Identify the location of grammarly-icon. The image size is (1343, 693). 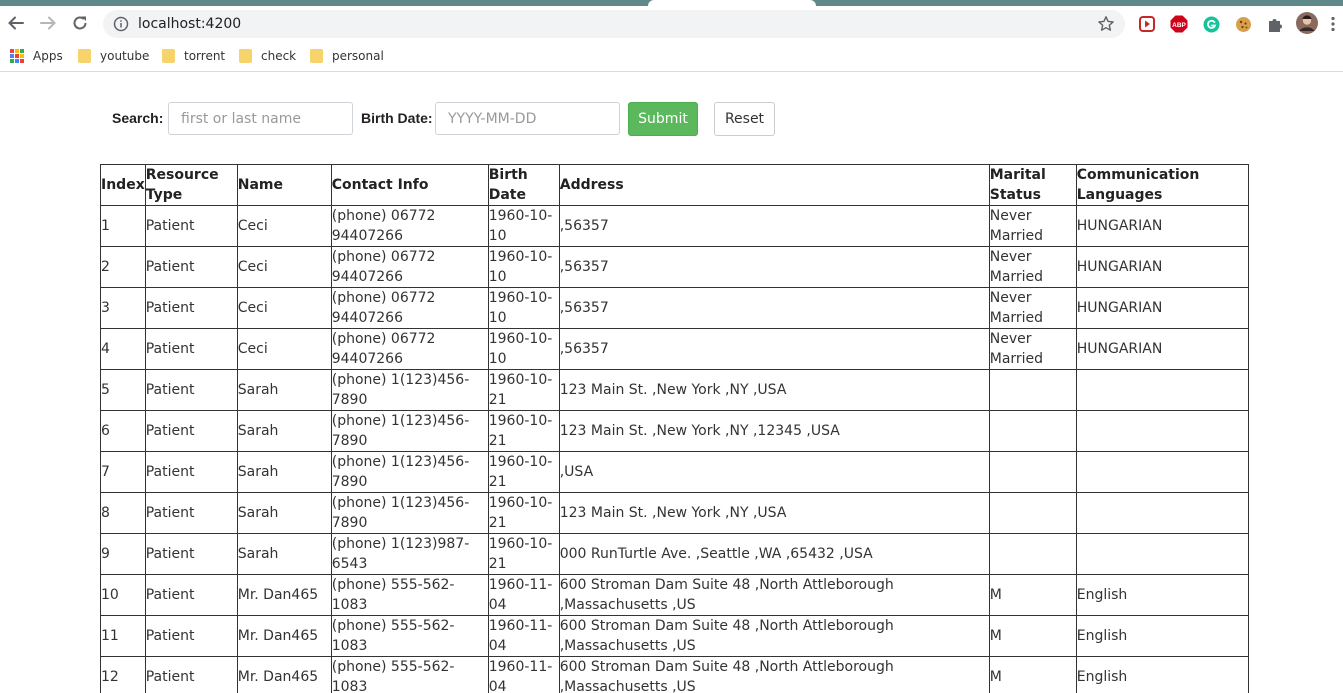
(1211, 24).